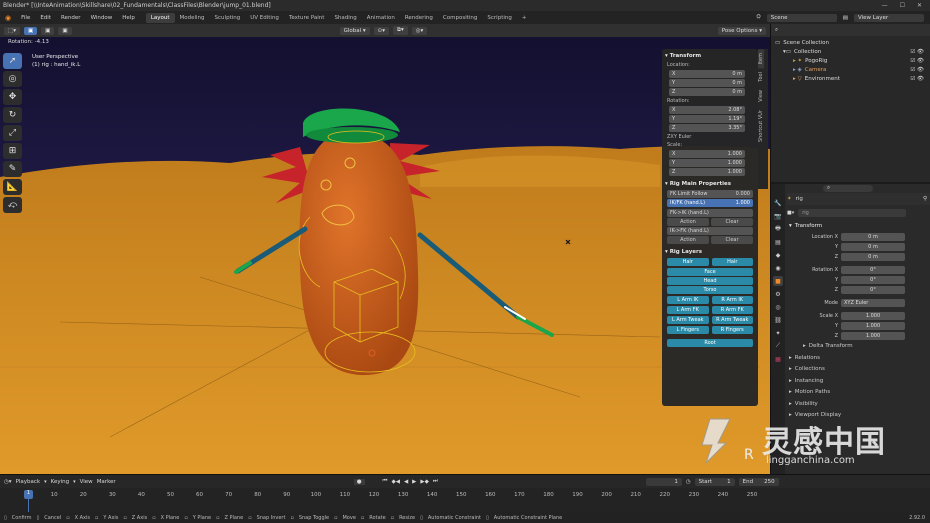  I want to click on scene-tab-icon: ◆, so click(778, 255).